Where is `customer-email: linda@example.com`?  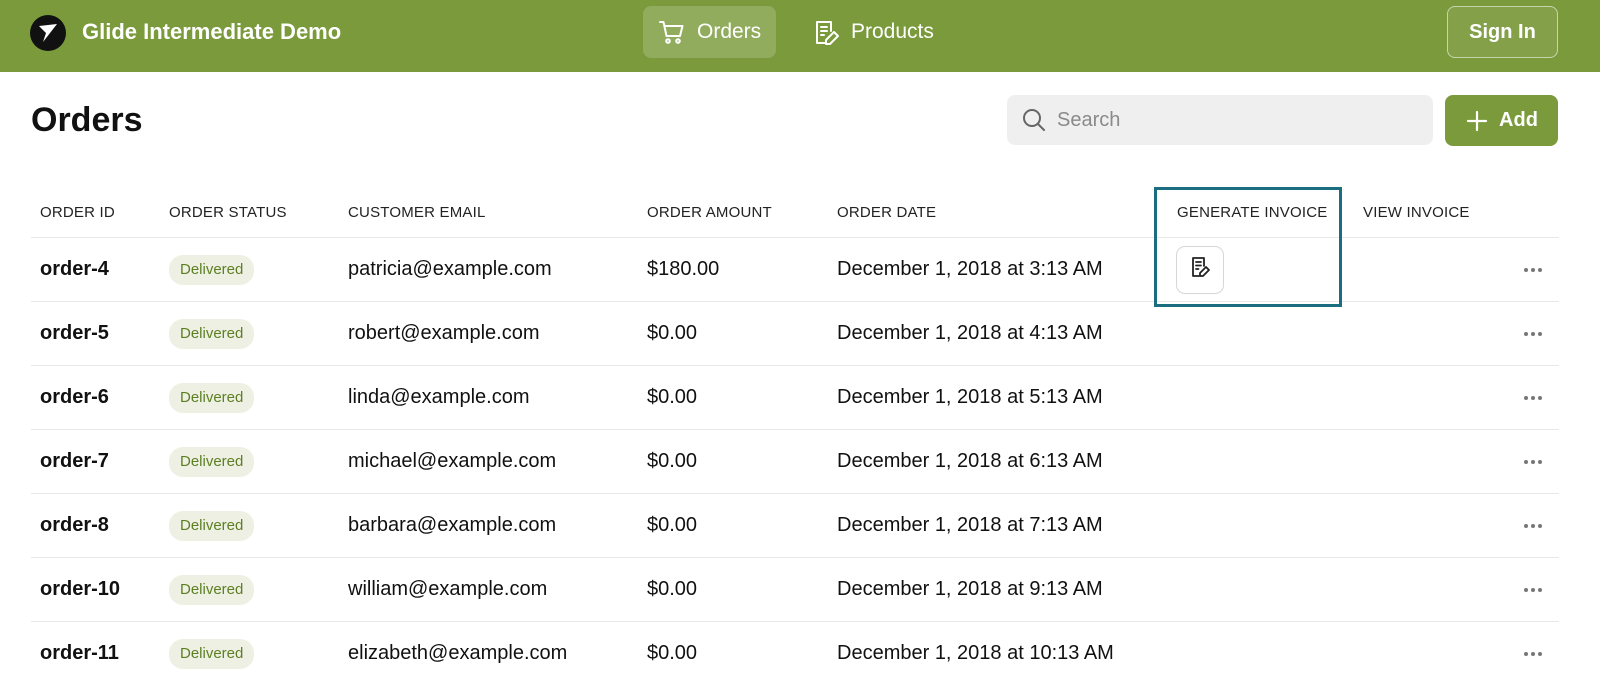 customer-email: linda@example.com is located at coordinates (439, 397).